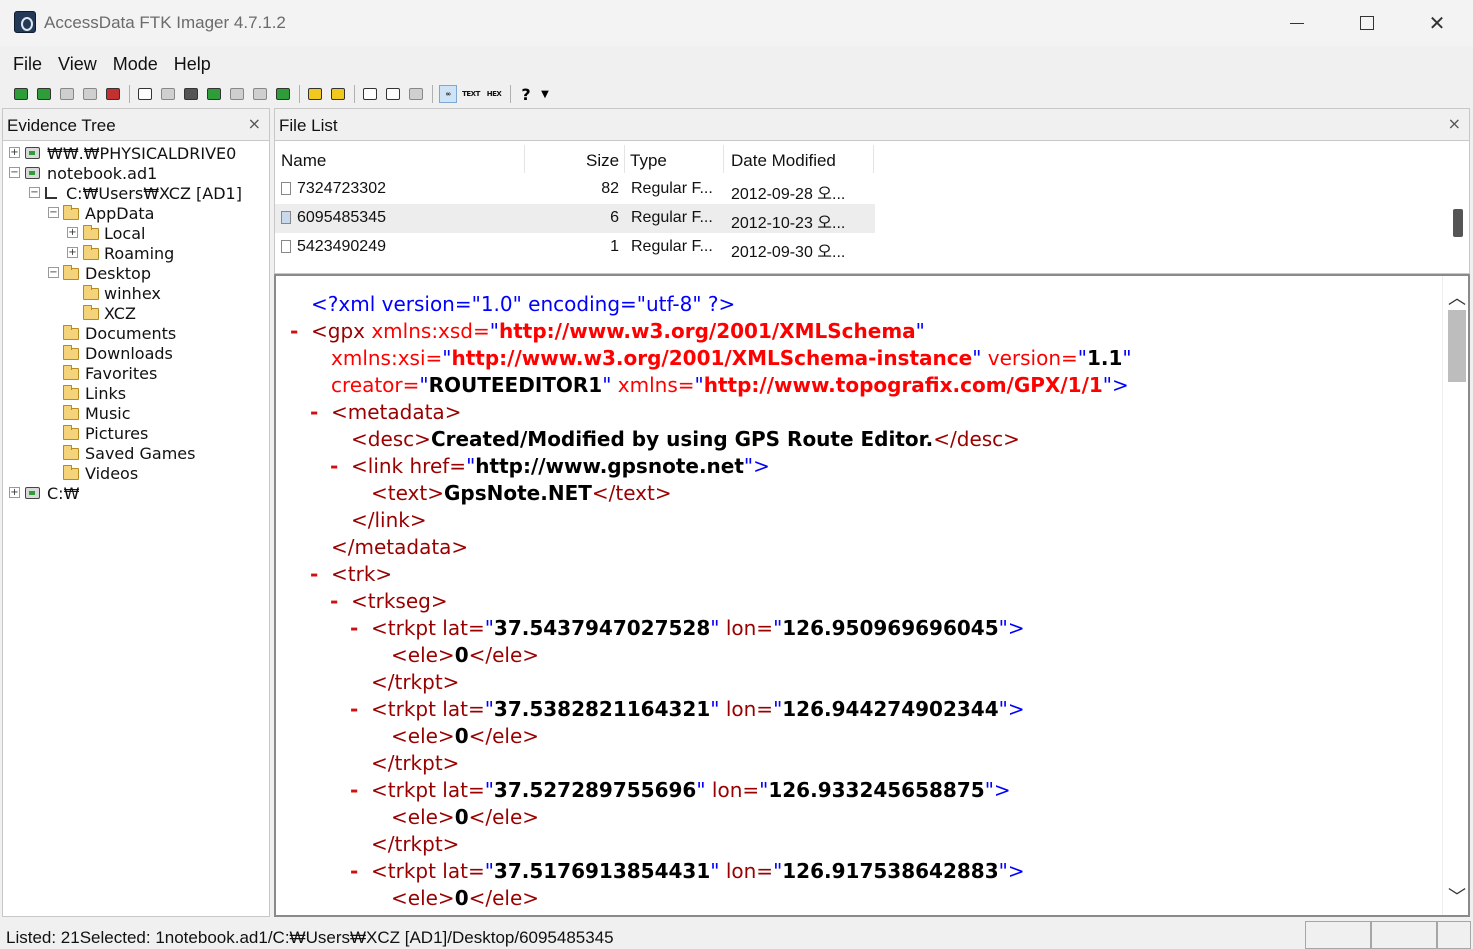 The image size is (1473, 949). Describe the element at coordinates (113, 94) in the screenshot. I see `remove-all-icon` at that location.